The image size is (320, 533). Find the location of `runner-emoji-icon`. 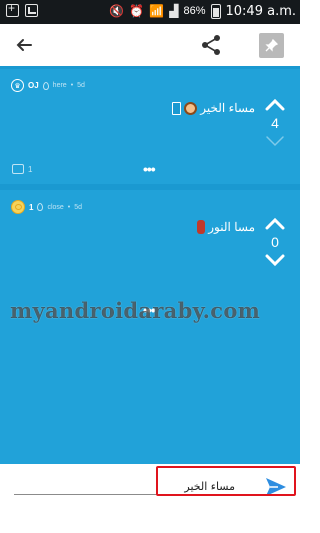

runner-emoji-icon is located at coordinates (201, 227).